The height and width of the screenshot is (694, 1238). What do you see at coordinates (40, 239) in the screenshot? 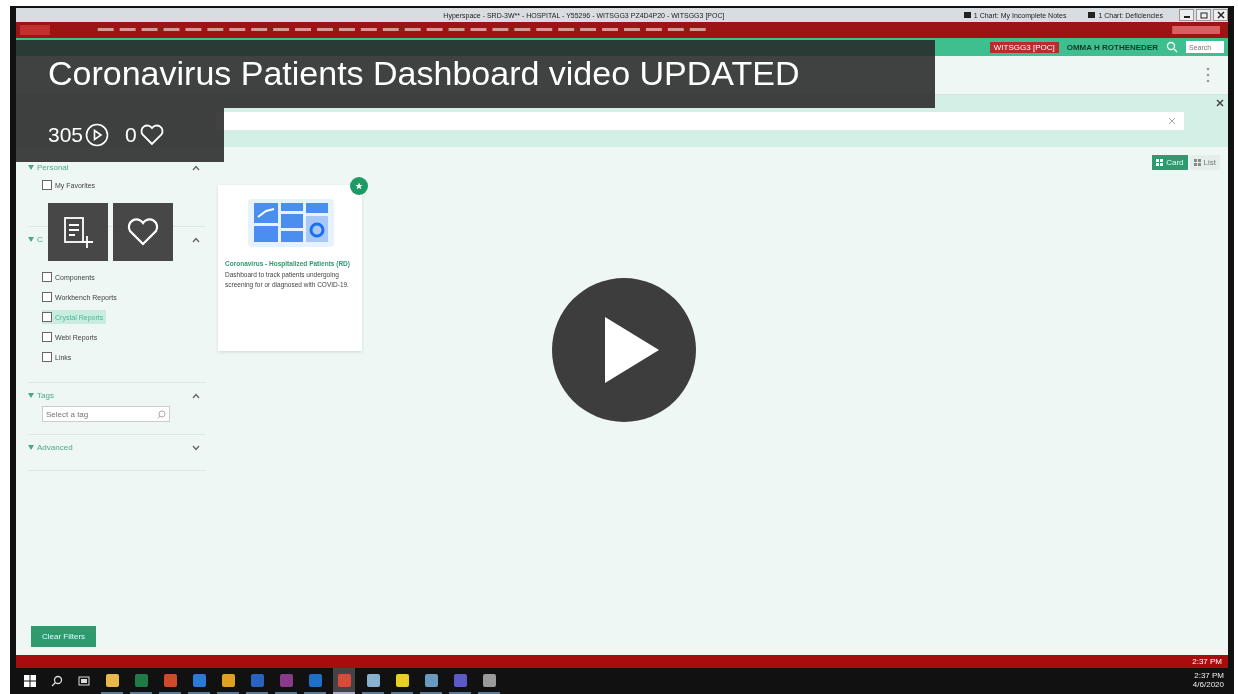
I see `filter-group-title: C` at bounding box center [40, 239].